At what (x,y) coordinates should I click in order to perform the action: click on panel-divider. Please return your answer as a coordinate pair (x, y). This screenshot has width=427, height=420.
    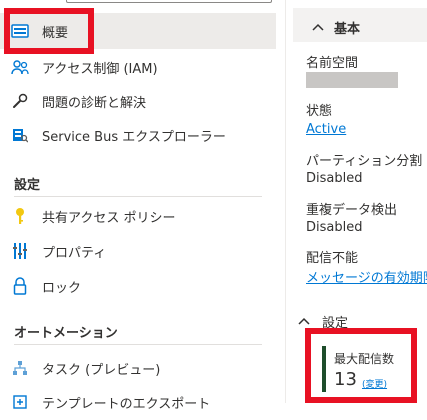
    Looking at the image, I should click on (285, 201).